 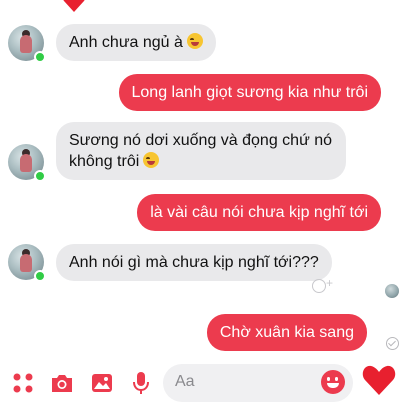 I want to click on add-reaction-icon: +, so click(x=323, y=286).